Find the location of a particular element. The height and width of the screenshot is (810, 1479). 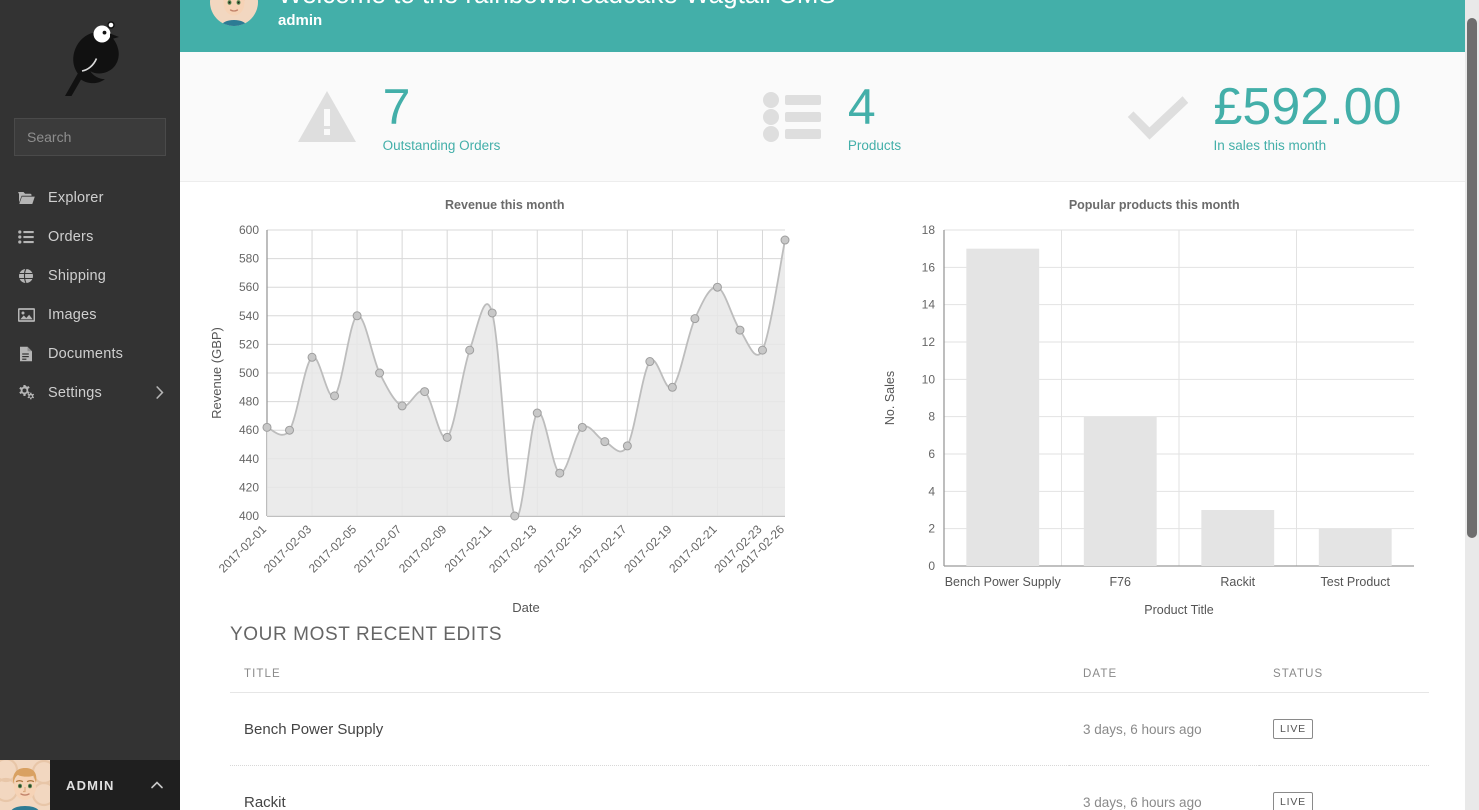

page-scrollbar is located at coordinates (1472, 405).